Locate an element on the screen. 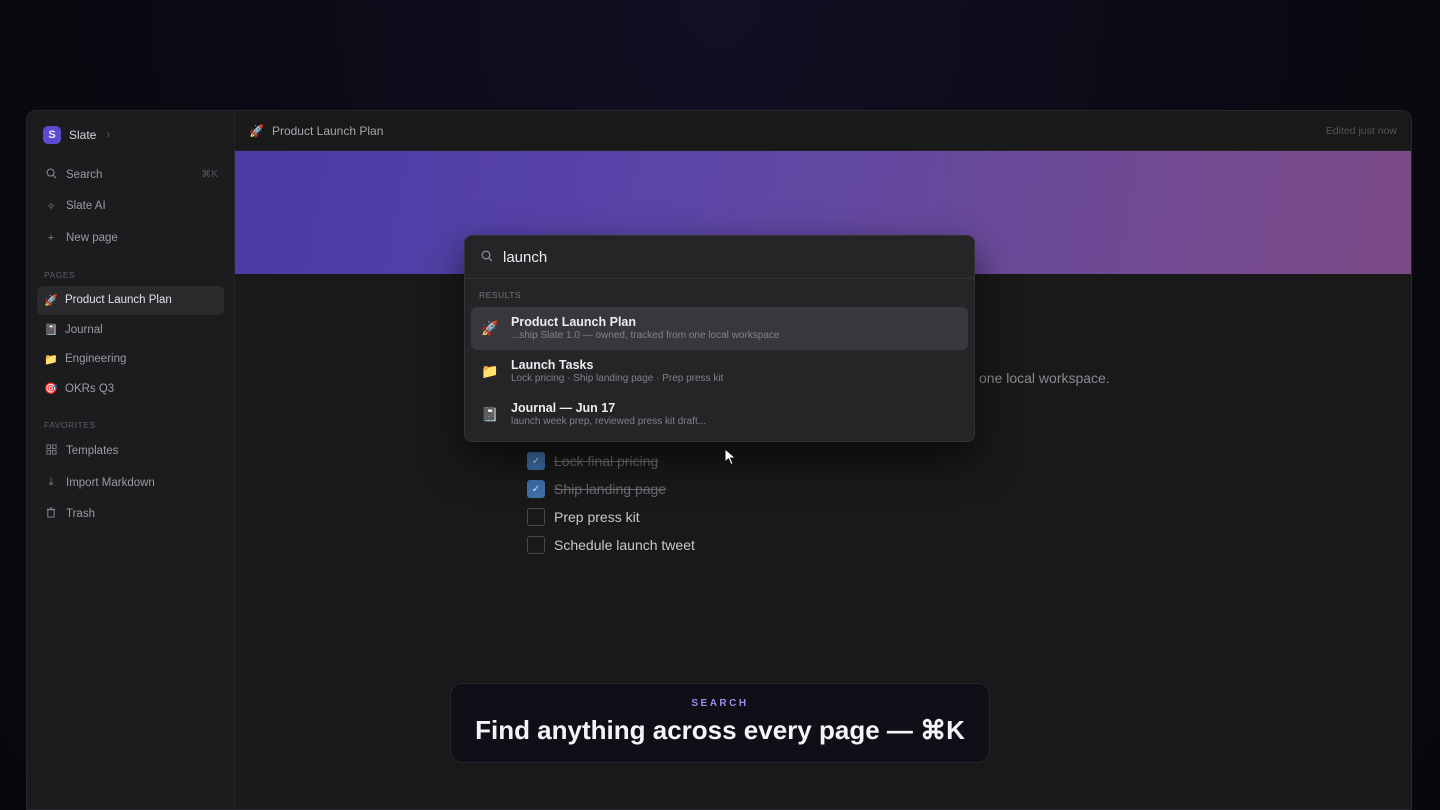  sidebar-page-product-launch-plan: 🚀 Product Launch Plan is located at coordinates (130, 300).